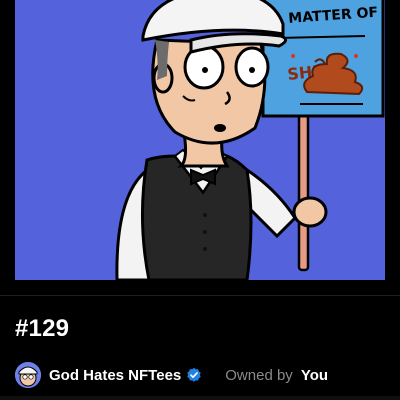  I want to click on nft-ownership-row: God Hates NFTees Owned by You, so click(200, 375).